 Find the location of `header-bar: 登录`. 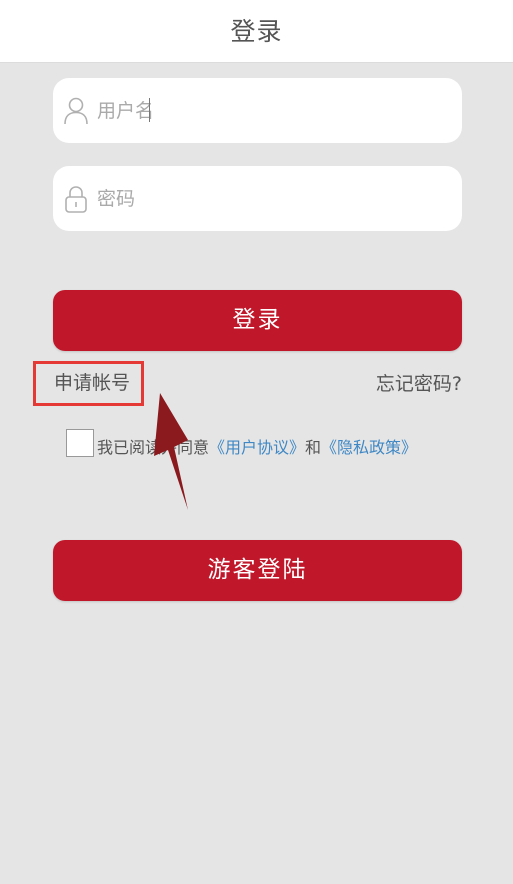

header-bar: 登录 is located at coordinates (256, 31).